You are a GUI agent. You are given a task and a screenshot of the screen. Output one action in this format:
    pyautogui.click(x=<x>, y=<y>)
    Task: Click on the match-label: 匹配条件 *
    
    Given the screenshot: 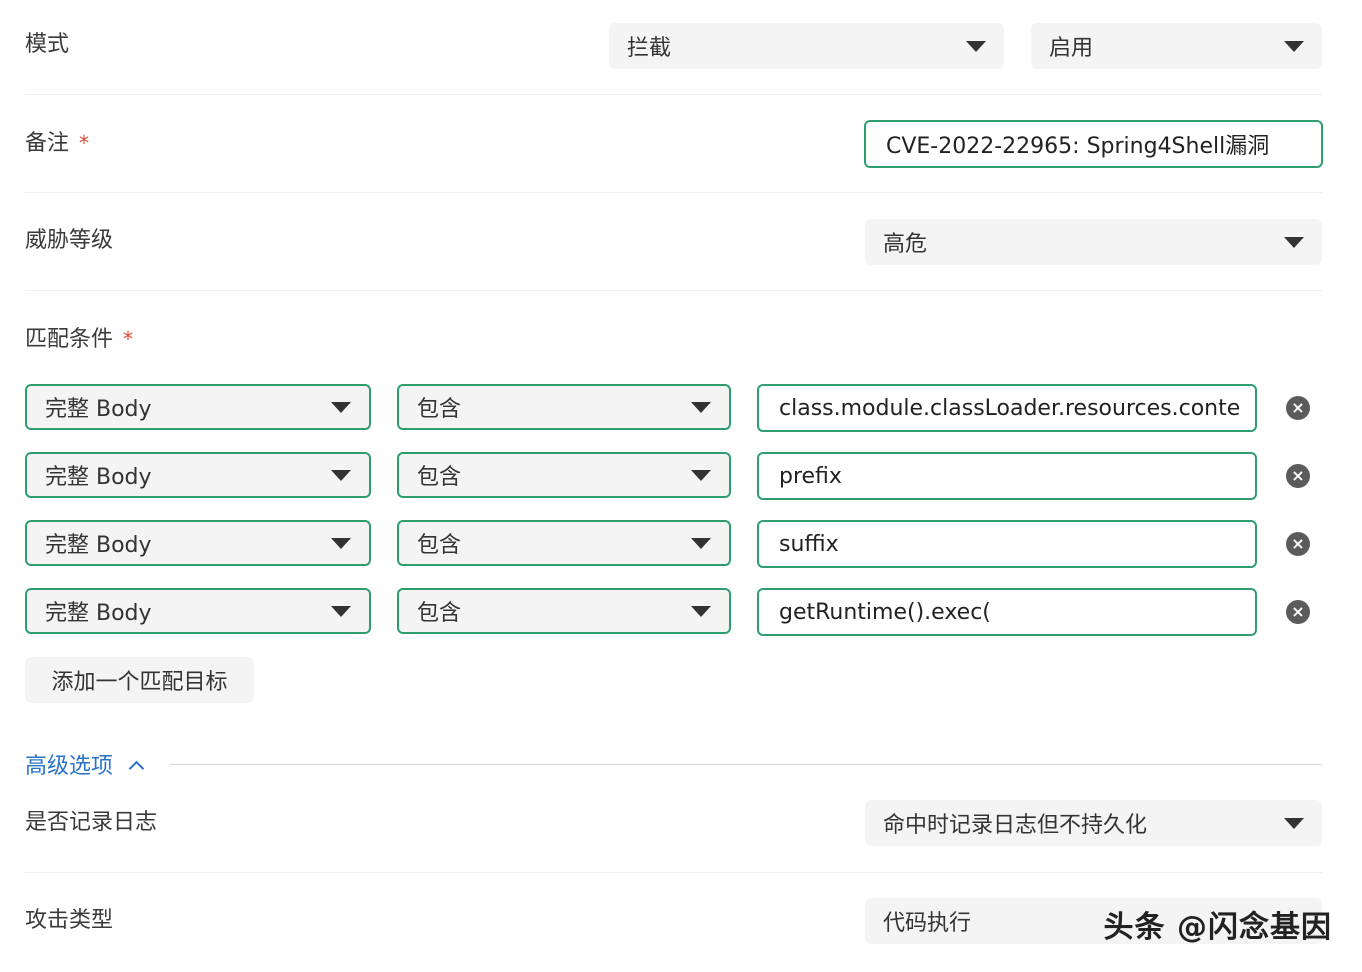 What is the action you would take?
    pyautogui.click(x=79, y=339)
    